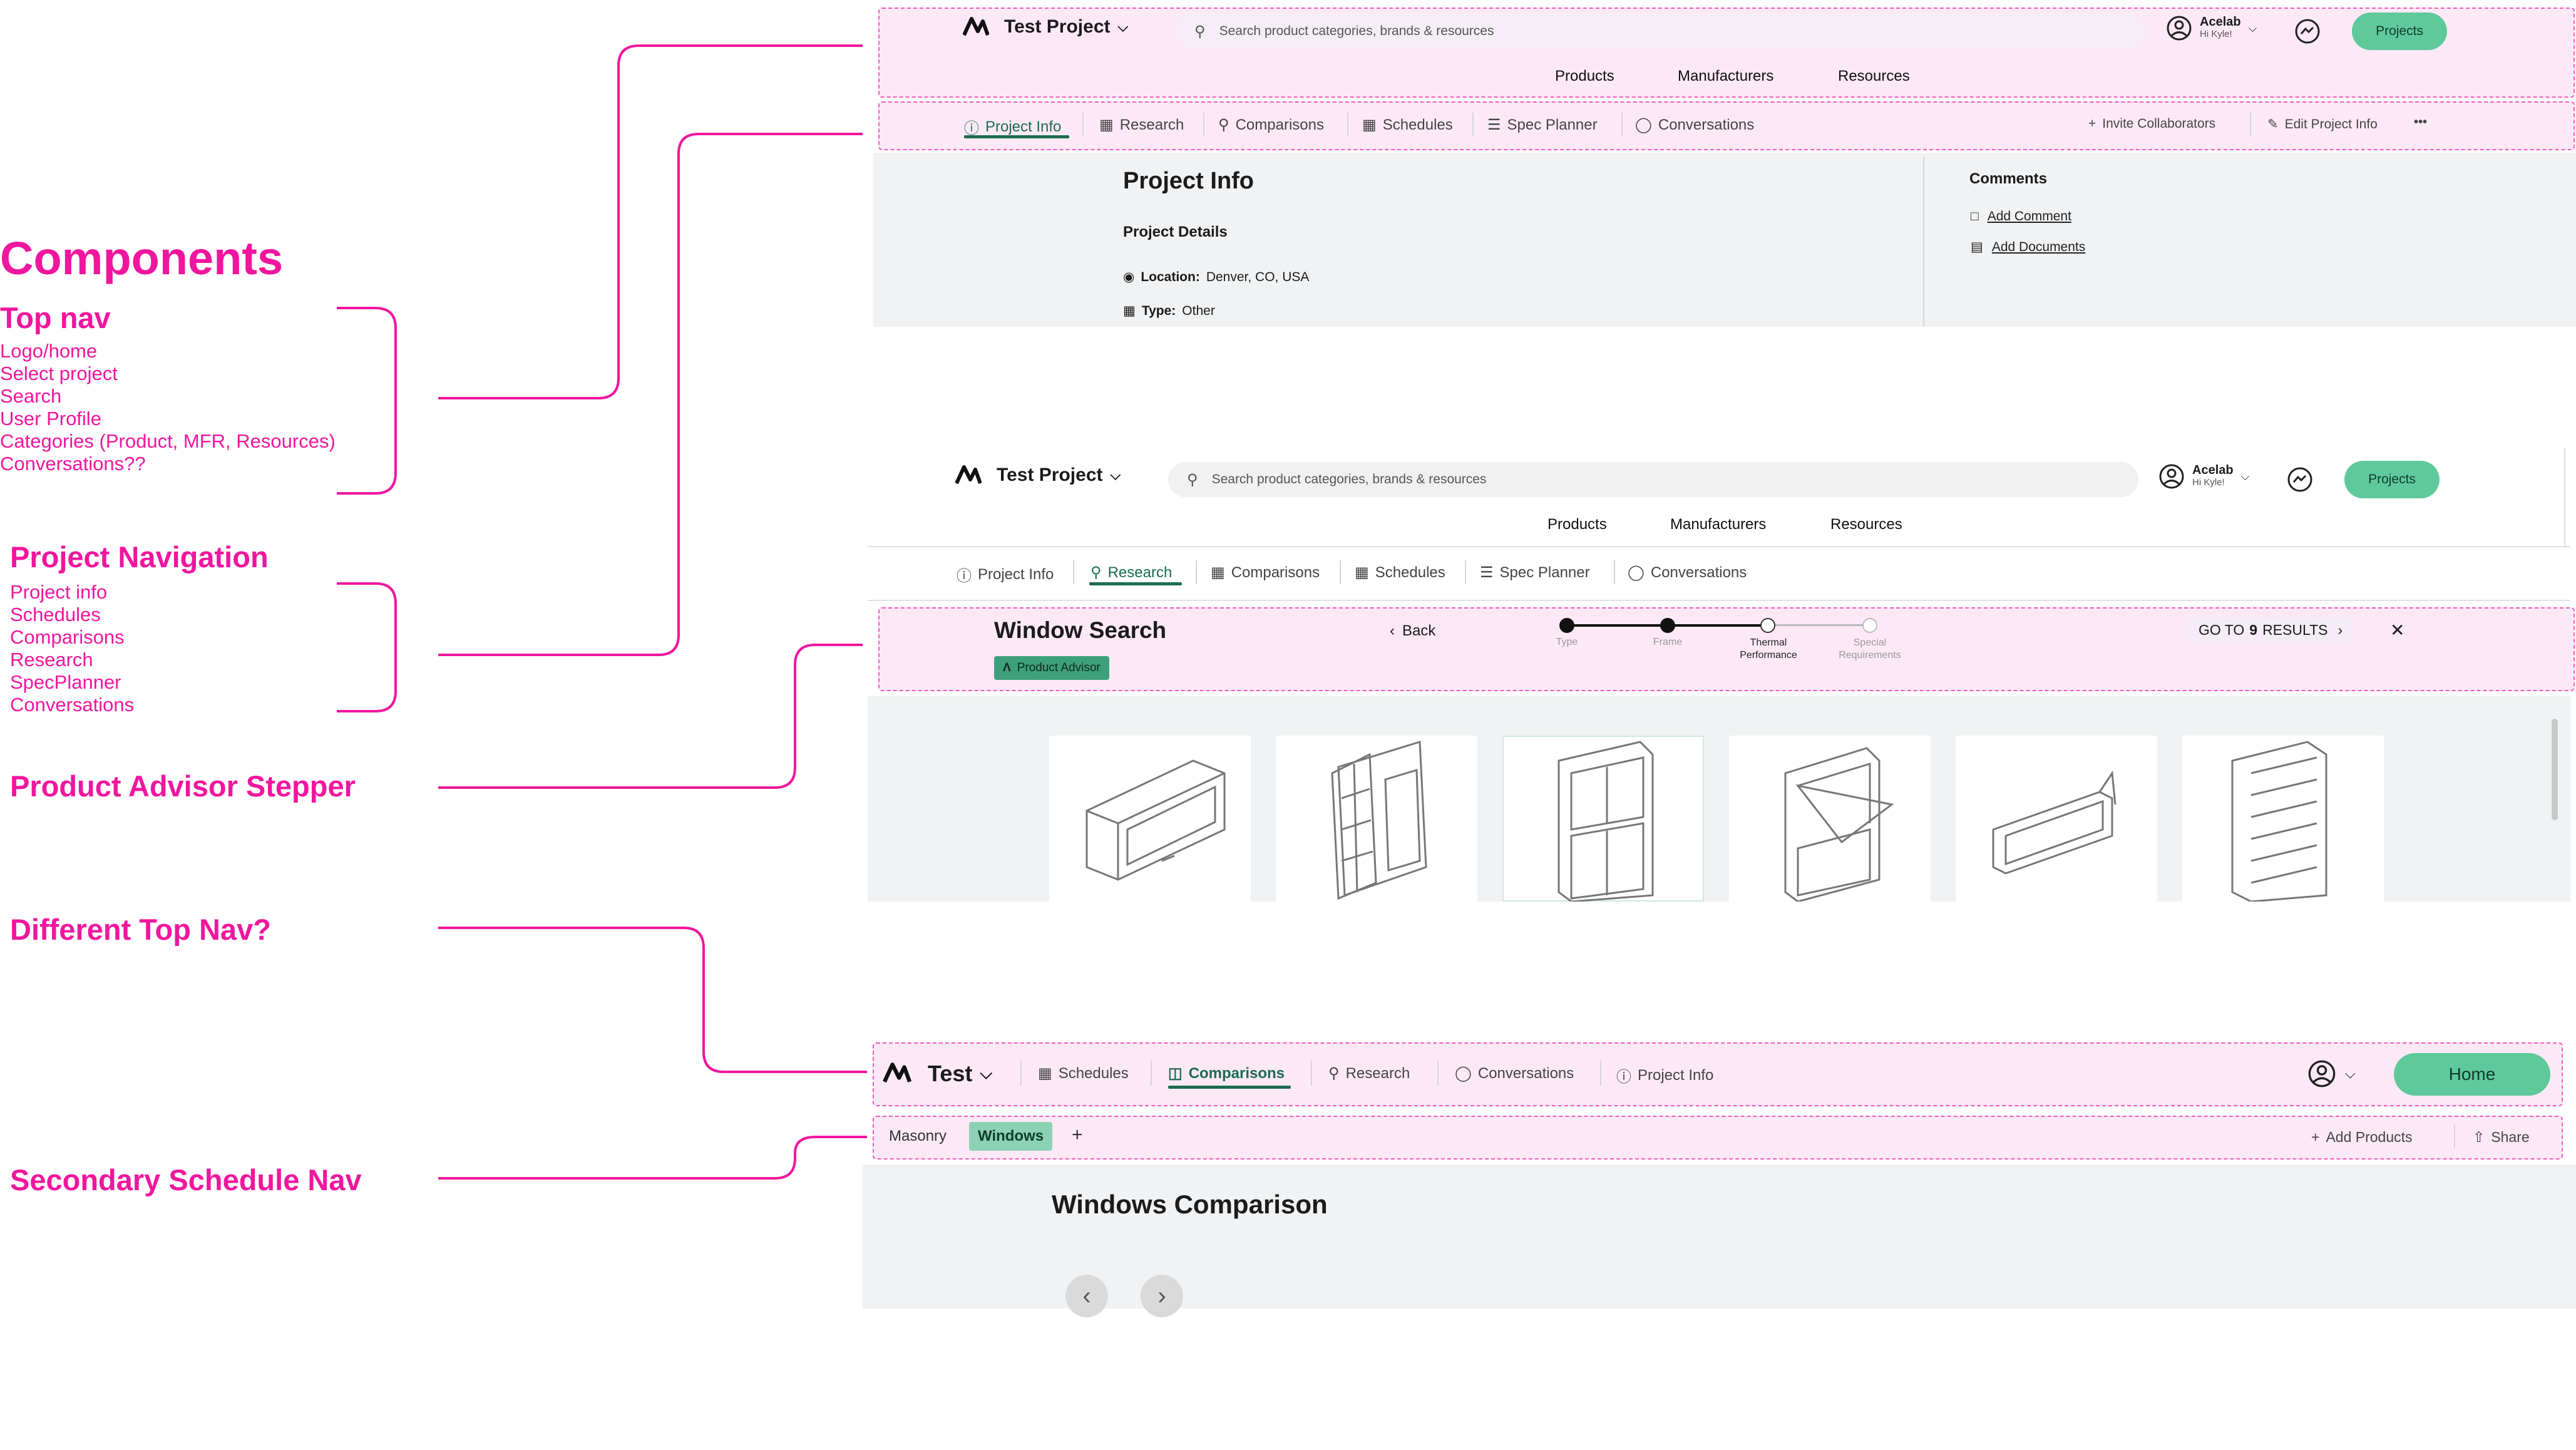 This screenshot has width=2576, height=1450. Describe the element at coordinates (2295, 629) in the screenshot. I see `results-suffix: RESULTS` at that location.